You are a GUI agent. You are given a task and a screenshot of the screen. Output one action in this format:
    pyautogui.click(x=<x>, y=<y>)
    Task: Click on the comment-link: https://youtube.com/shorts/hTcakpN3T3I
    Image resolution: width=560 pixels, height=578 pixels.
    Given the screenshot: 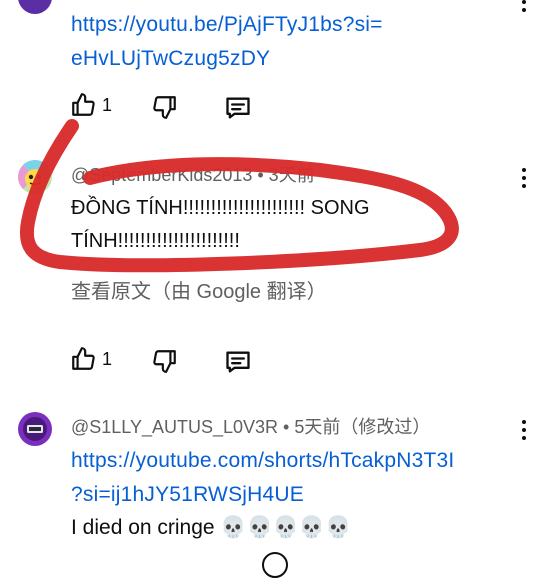 What is the action you would take?
    pyautogui.click(x=262, y=461)
    